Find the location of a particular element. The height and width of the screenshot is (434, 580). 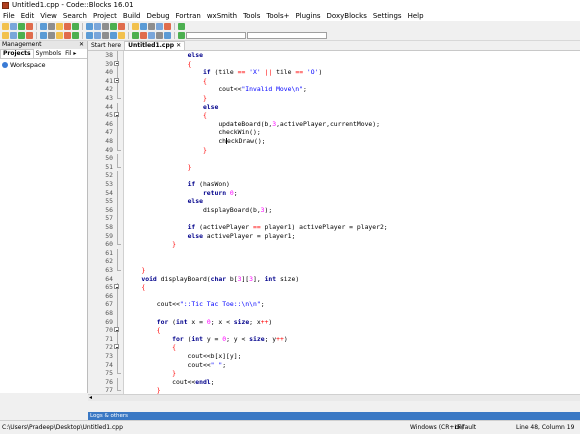

line-number: 59 is located at coordinates (109, 235).